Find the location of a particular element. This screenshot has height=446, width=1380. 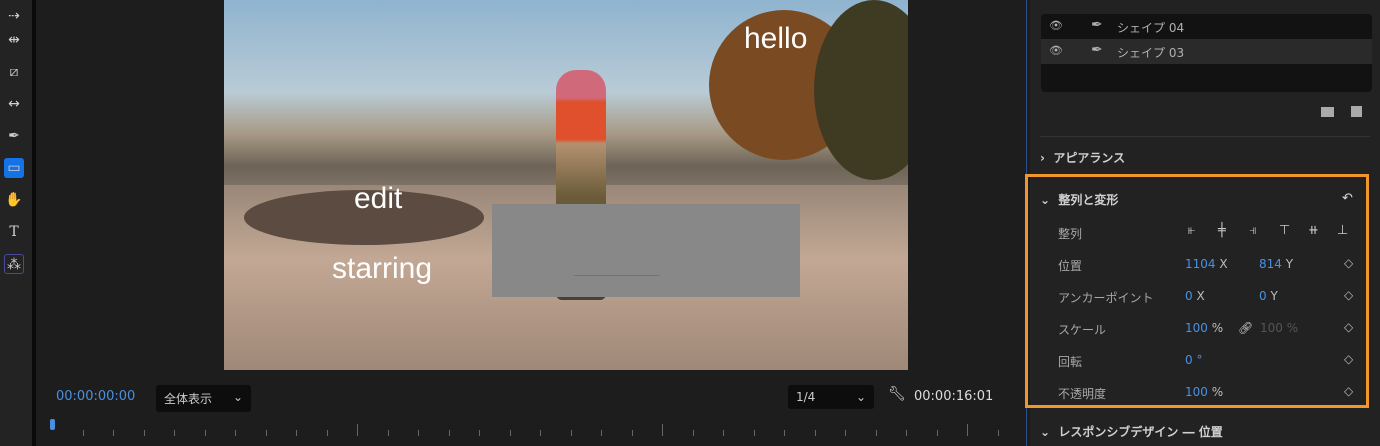

align-right-icon: ⫣ is located at coordinates (1253, 230).